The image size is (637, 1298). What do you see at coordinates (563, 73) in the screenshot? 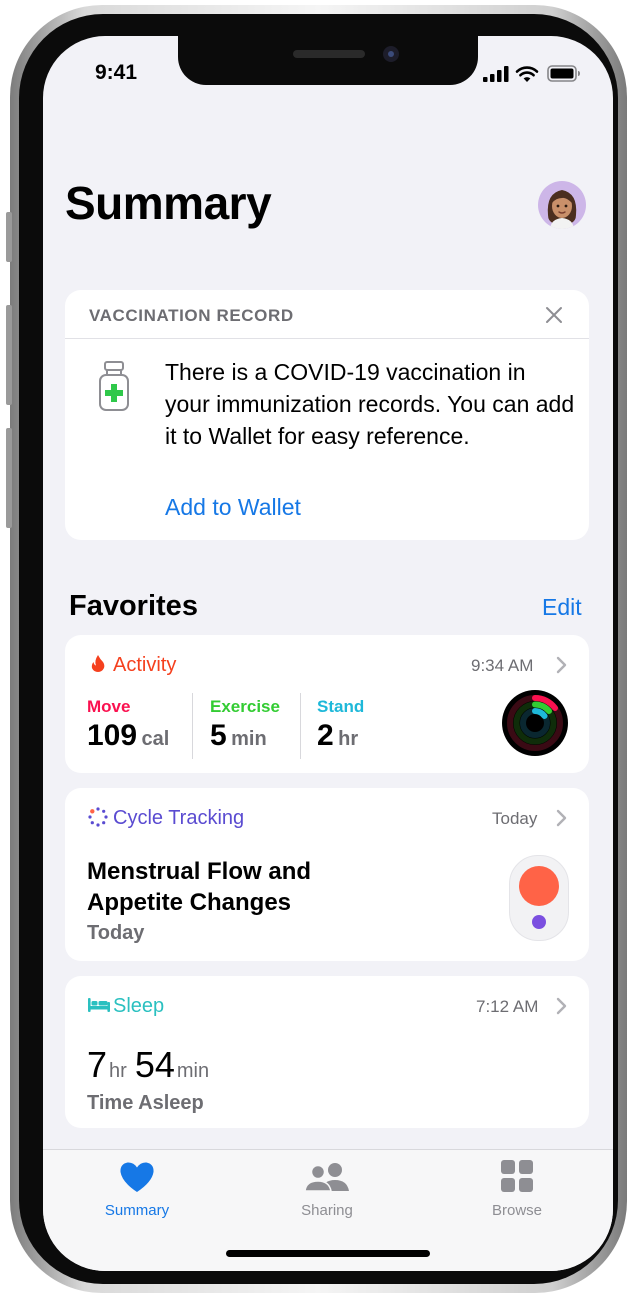
I see `battery-icon` at bounding box center [563, 73].